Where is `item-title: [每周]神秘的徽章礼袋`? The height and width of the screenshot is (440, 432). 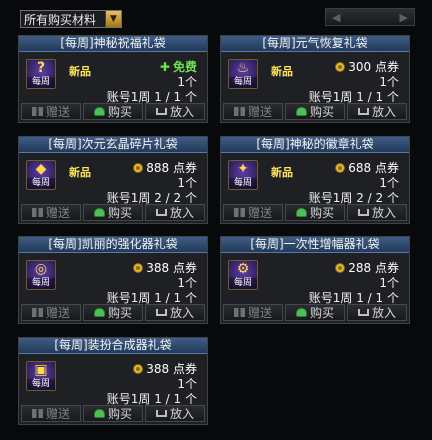 item-title: [每周]神秘的徽章礼袋 is located at coordinates (315, 145).